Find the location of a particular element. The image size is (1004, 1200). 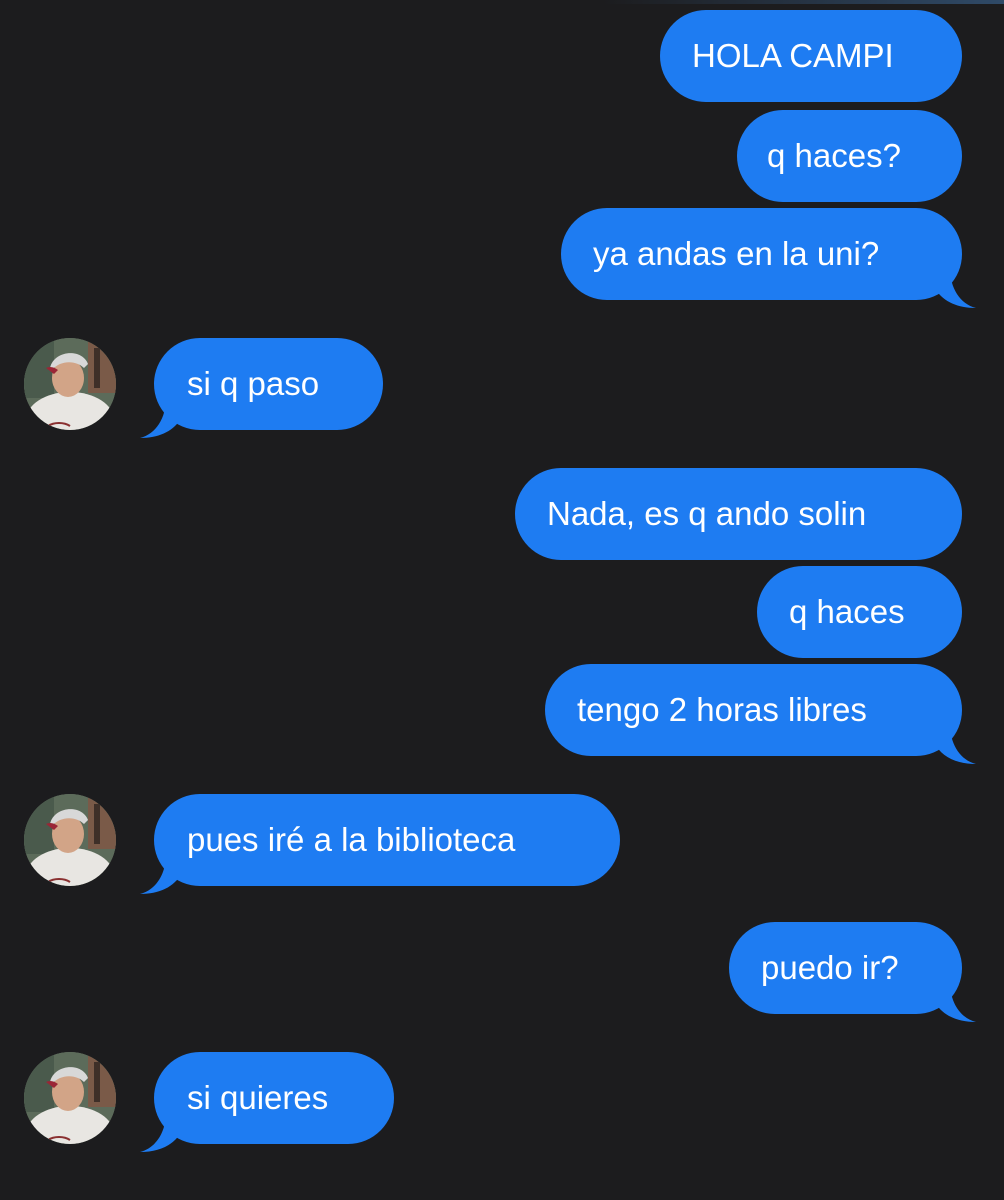

top-edge-divider is located at coordinates (502, 2).